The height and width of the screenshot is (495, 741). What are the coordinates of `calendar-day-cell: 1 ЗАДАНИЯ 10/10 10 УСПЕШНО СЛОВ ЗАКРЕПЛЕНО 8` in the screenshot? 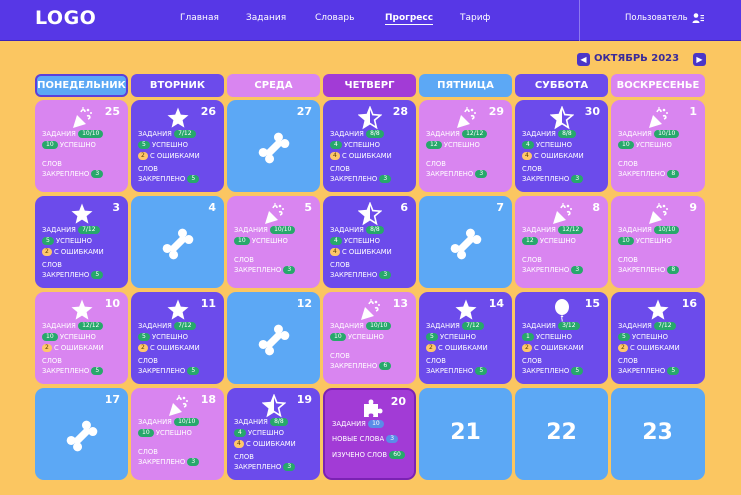 It's located at (658, 146).